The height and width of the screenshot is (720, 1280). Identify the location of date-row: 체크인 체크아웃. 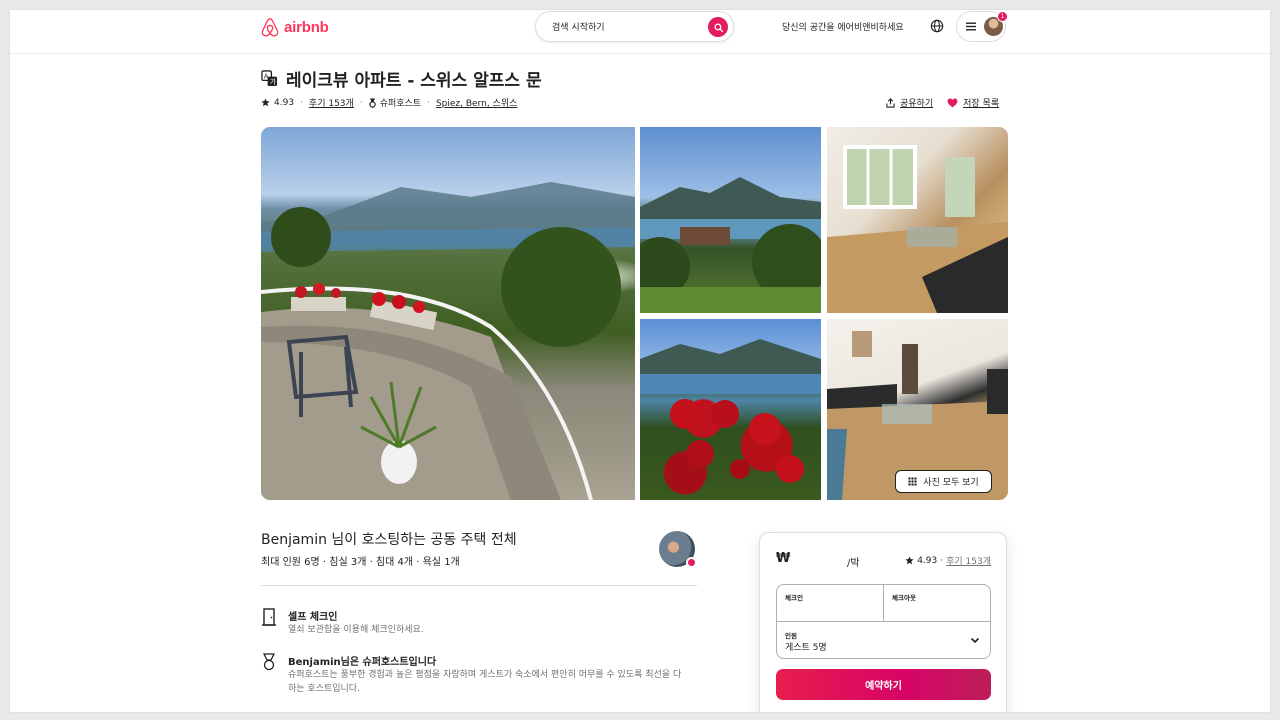
(883, 603).